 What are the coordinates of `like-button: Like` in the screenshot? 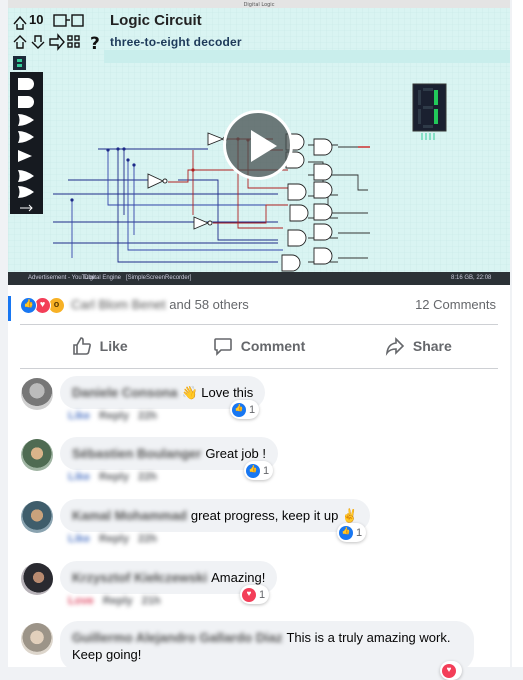 It's located at (99, 346).